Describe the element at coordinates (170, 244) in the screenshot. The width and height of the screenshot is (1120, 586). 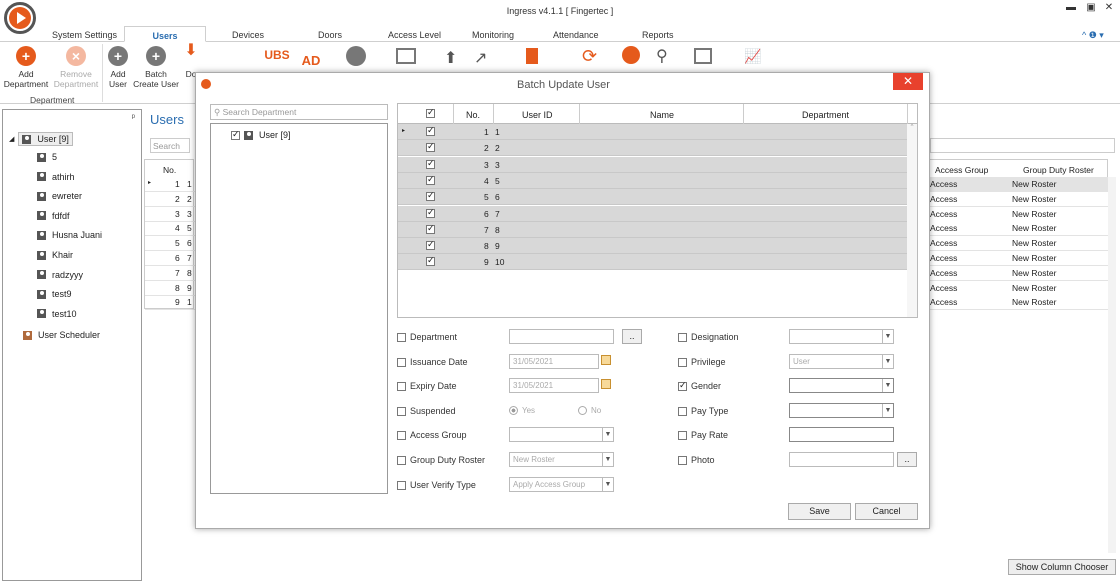
I see `table-row: 56` at that location.